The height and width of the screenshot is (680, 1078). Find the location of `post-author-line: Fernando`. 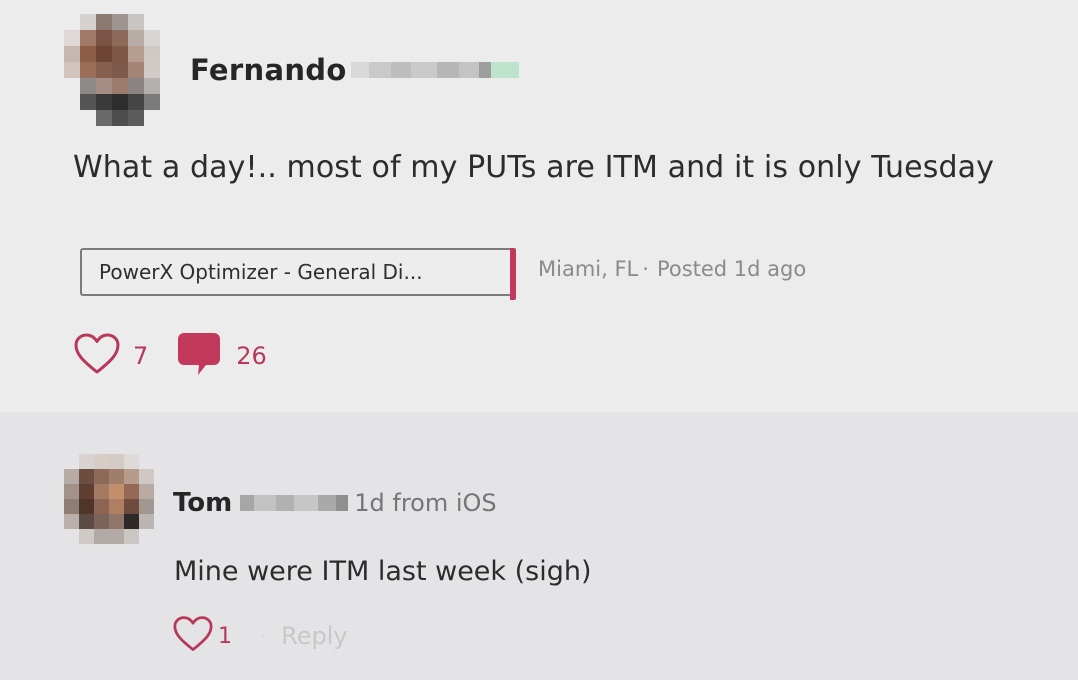

post-author-line: Fernando is located at coordinates (354, 70).